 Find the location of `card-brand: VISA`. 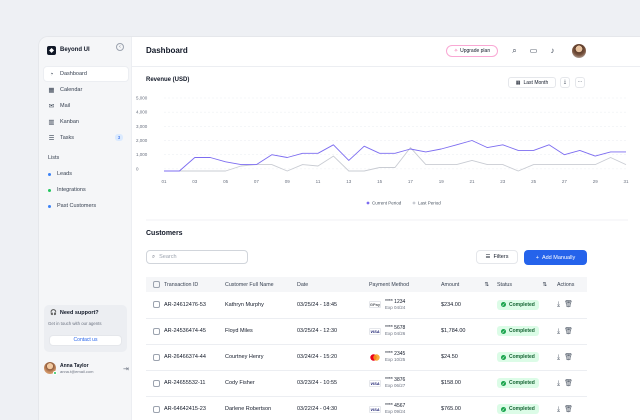

card-brand: VISA is located at coordinates (375, 383).